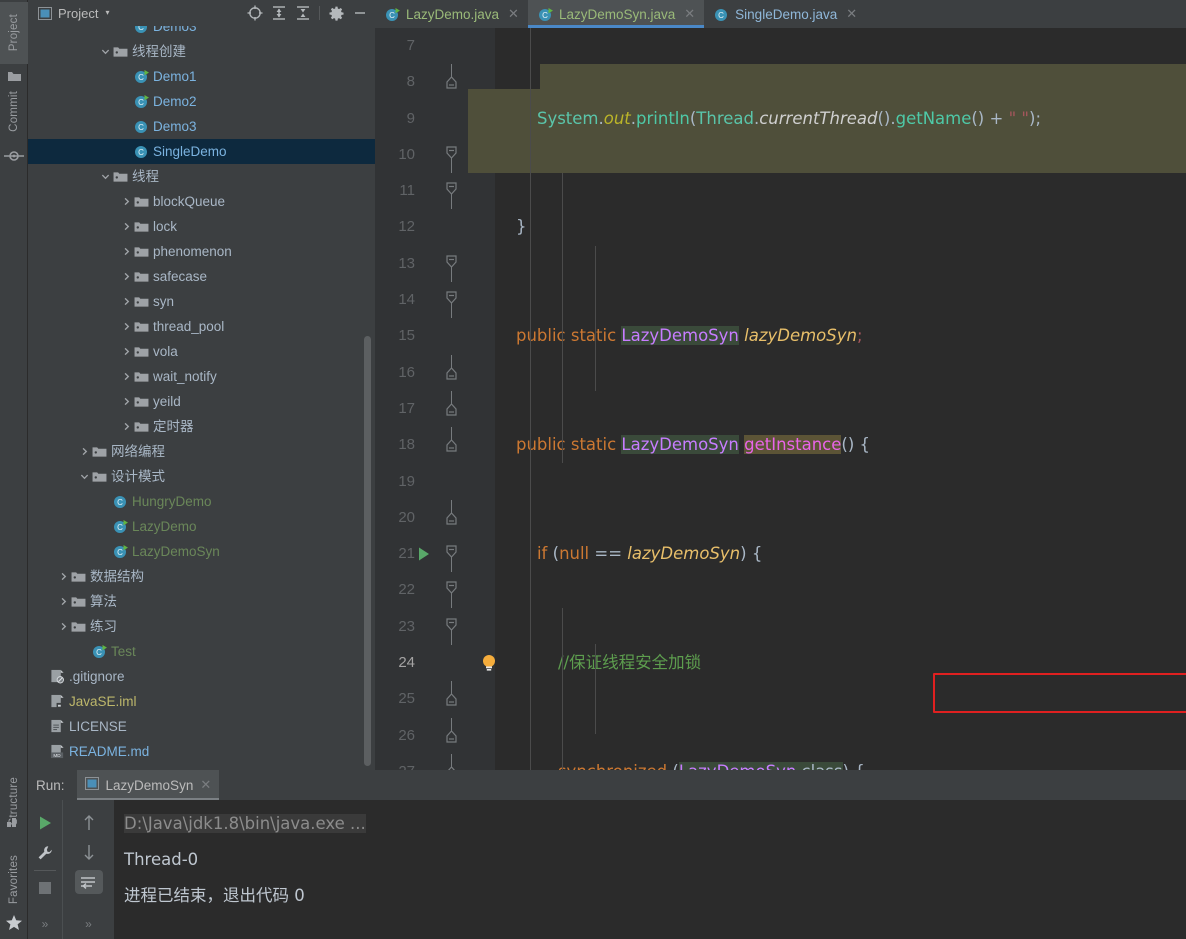 This screenshot has width=1186, height=939. What do you see at coordinates (303, 13) in the screenshot?
I see `collapse-all-icon` at bounding box center [303, 13].